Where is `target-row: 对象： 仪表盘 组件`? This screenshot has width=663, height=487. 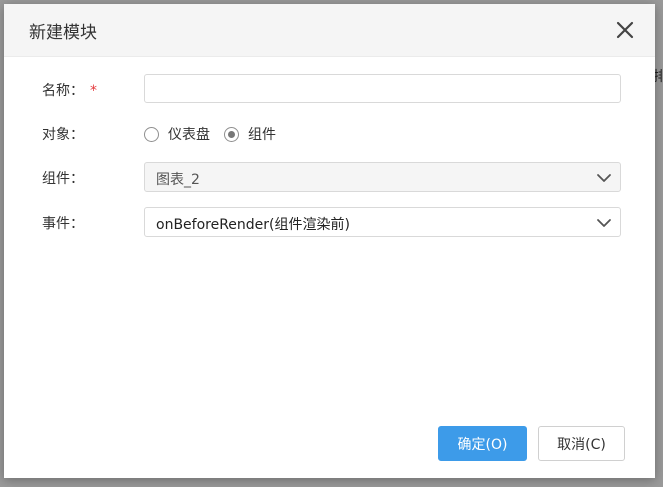 target-row: 对象： 仪表盘 组件 is located at coordinates (329, 133).